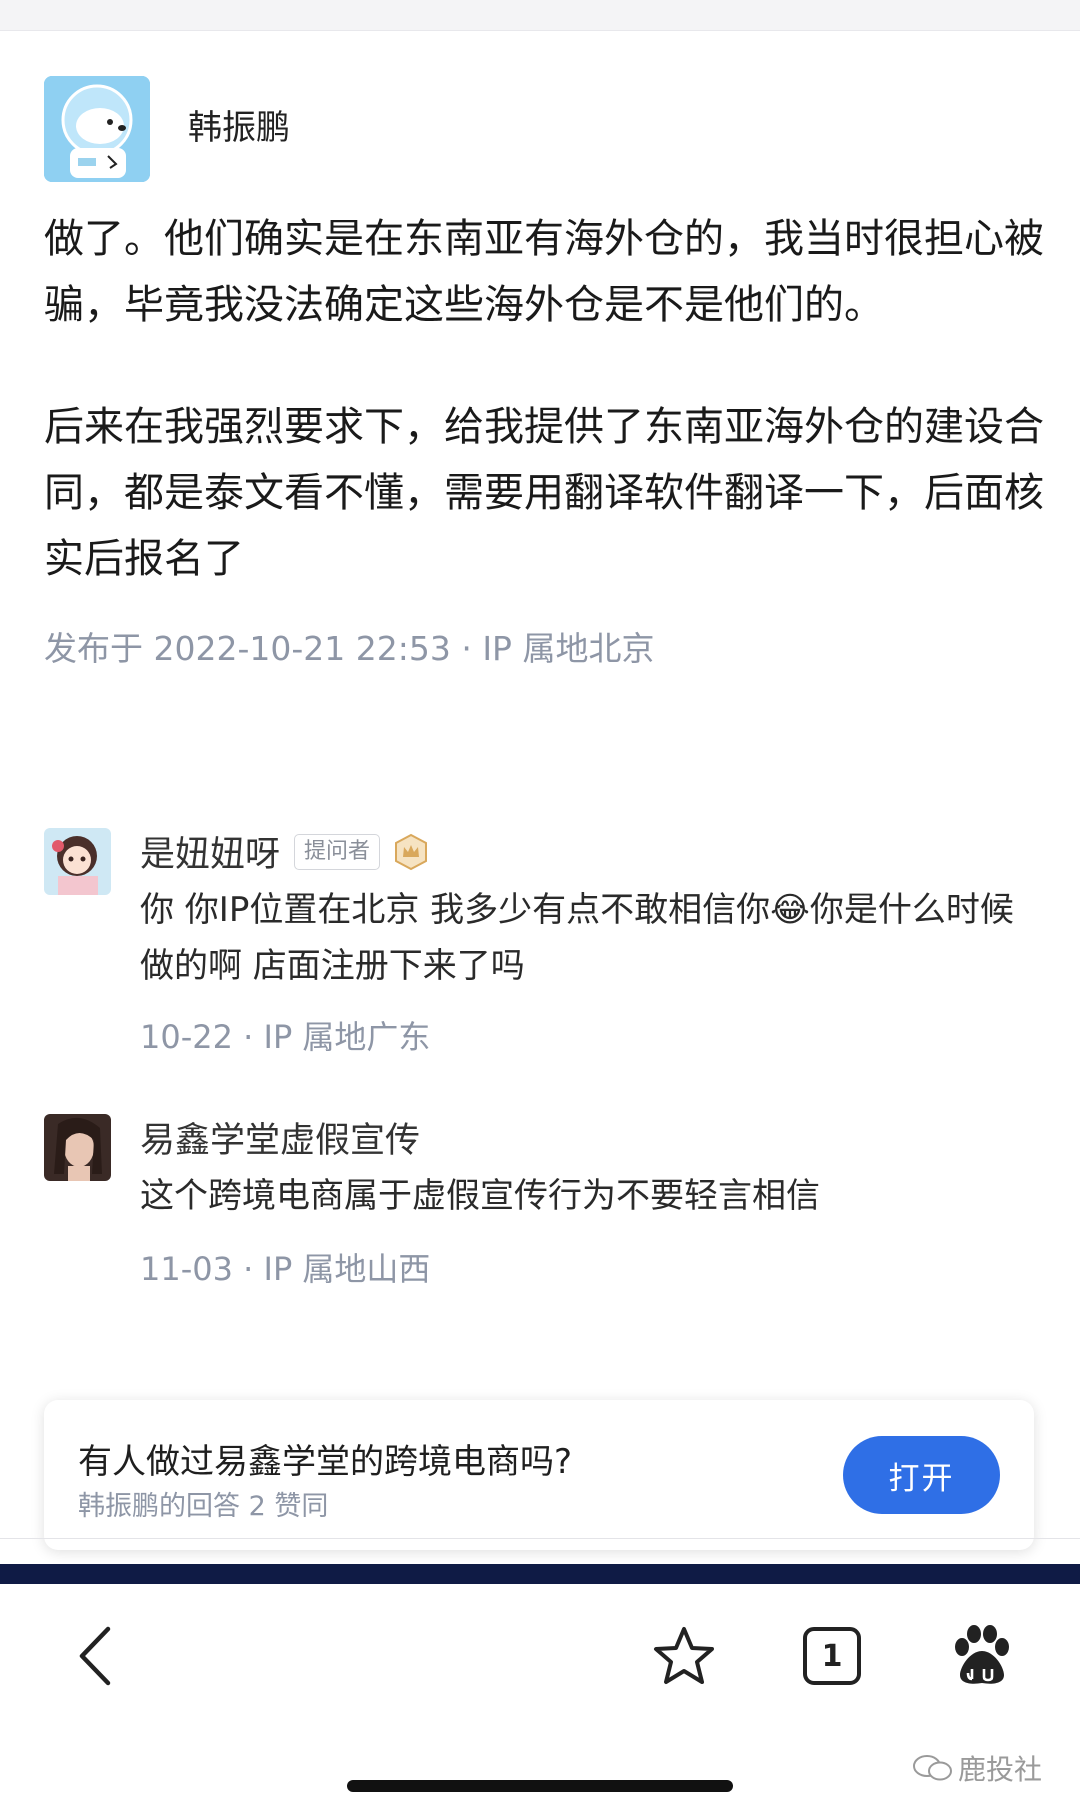 This screenshot has height=1813, width=1080. What do you see at coordinates (349, 648) in the screenshot?
I see `answer-publish-meta: 发布于 2022-10-21 22:53 · IP 属地北京` at bounding box center [349, 648].